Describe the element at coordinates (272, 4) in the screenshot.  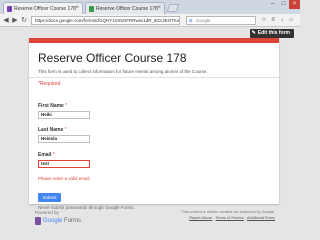
I see `minimize-icon: –` at that location.